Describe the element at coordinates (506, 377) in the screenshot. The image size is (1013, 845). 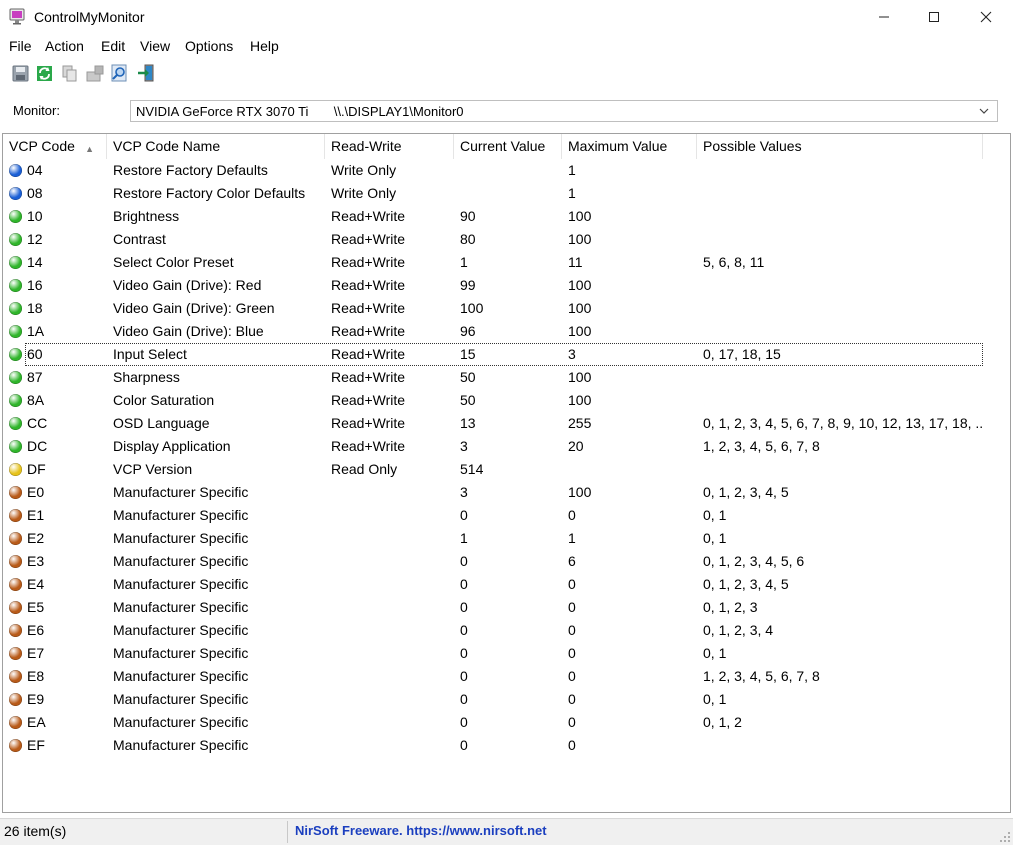
I see `table-row: 87 Sharpness Read+Write 50 100` at that location.